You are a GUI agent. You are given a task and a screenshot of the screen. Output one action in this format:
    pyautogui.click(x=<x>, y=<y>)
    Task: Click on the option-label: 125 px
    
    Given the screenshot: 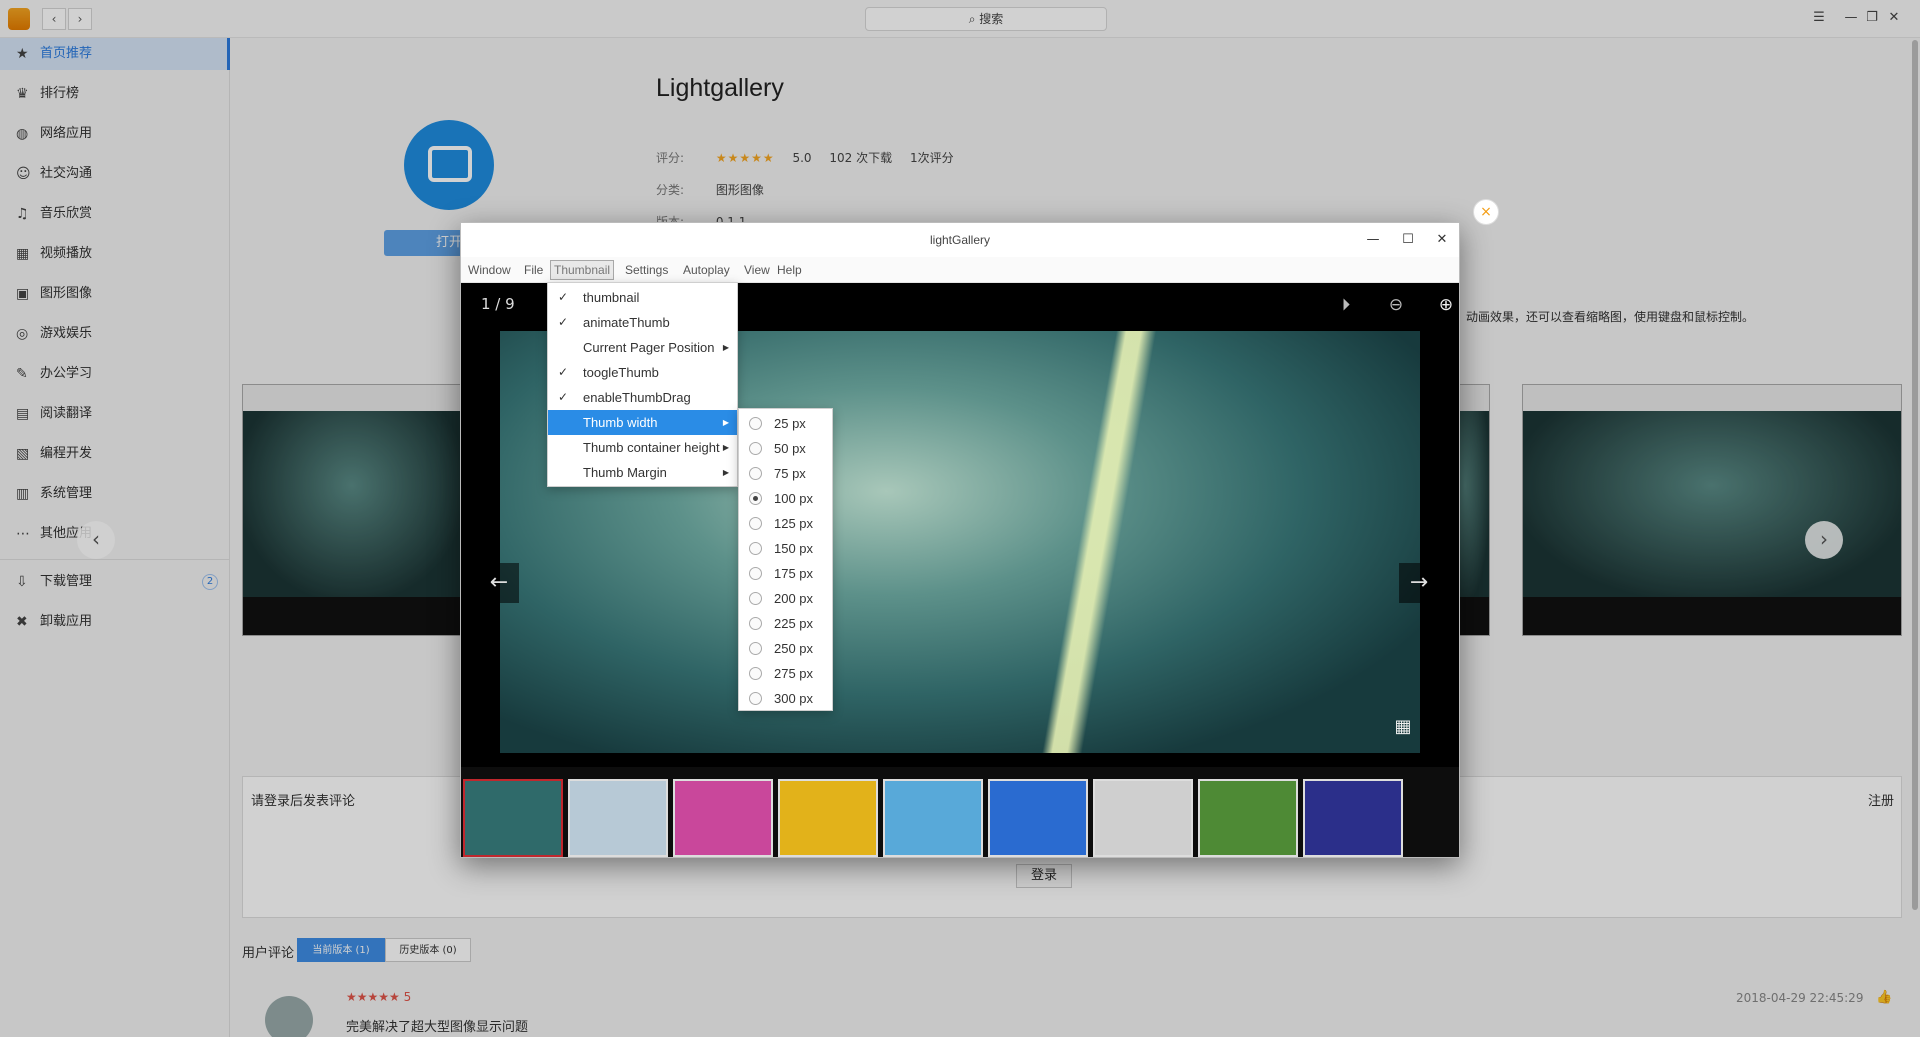 What is the action you would take?
    pyautogui.click(x=794, y=523)
    